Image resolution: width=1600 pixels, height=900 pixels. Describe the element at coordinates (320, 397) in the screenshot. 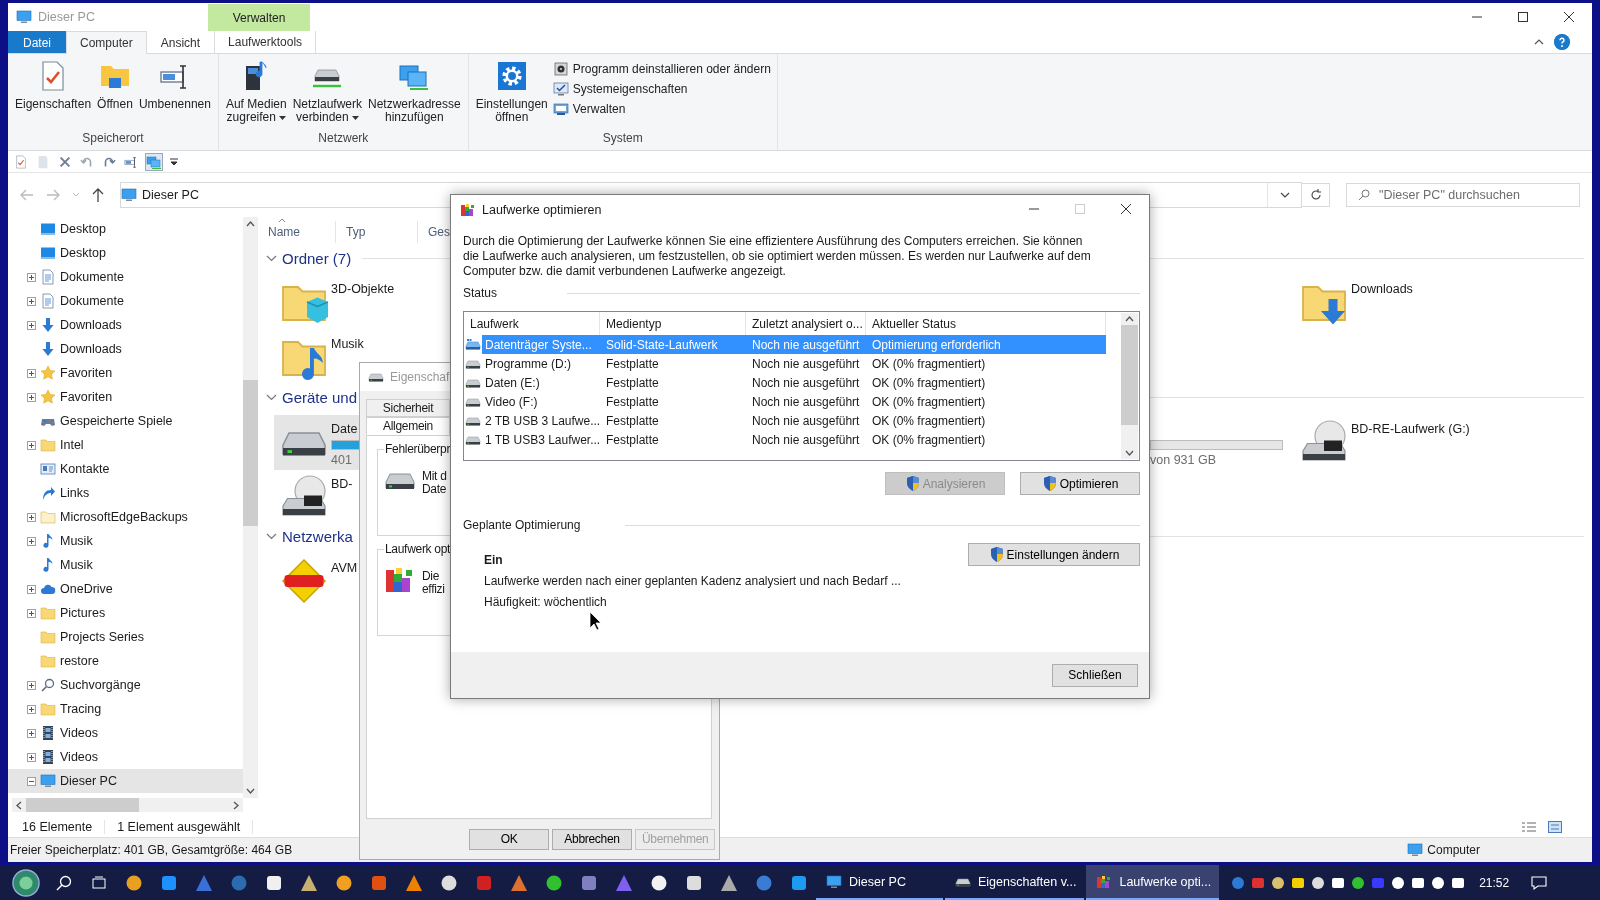

I see `group-header: Geräte und` at that location.